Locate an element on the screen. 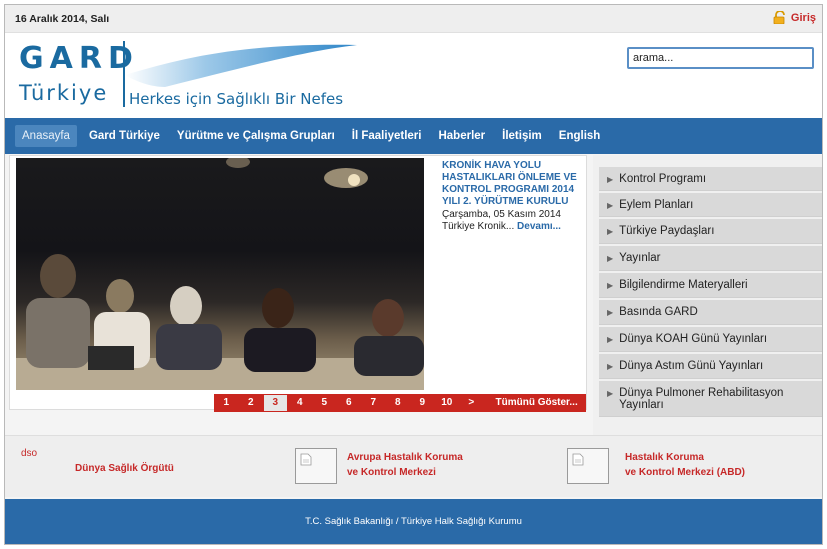 This screenshot has width=827, height=549. side-menu-yayinlar: ▶ Yayınlar is located at coordinates (710, 258).